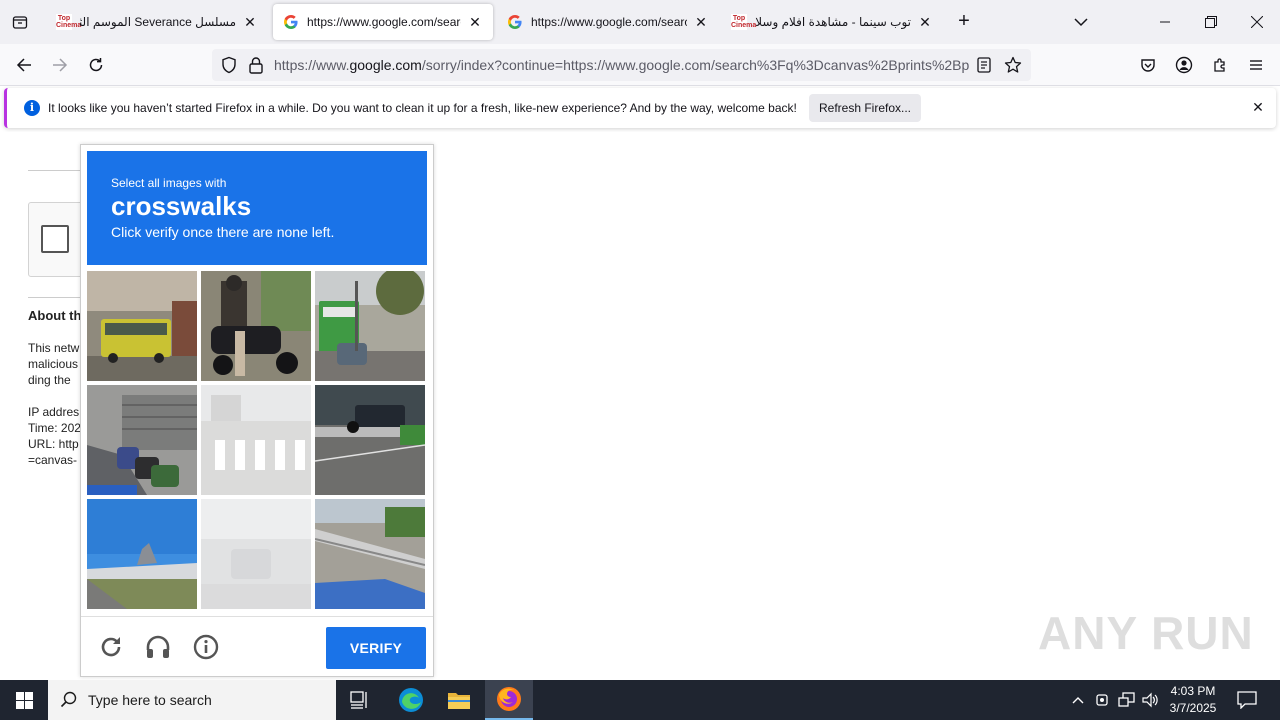 The image size is (1280, 720). I want to click on info-circle-icon, so click(206, 647).